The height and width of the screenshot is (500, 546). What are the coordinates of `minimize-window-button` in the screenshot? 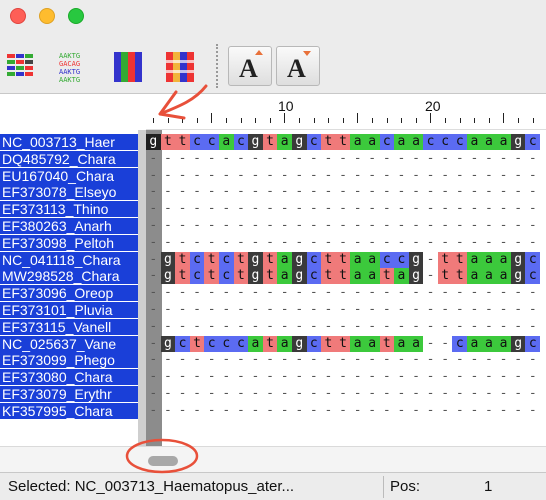 It's located at (47, 16).